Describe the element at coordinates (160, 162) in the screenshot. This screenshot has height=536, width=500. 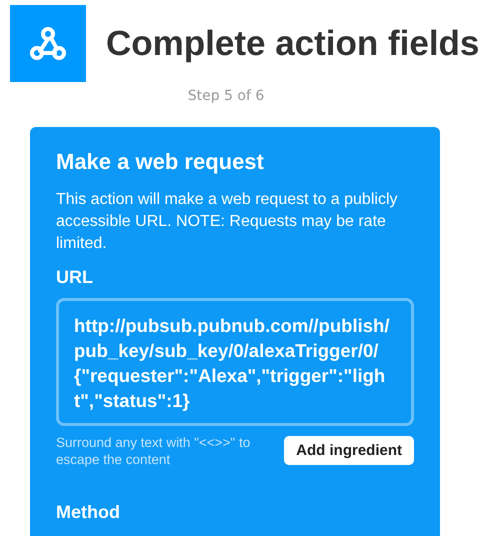
I see `action-title: Make a web request` at that location.